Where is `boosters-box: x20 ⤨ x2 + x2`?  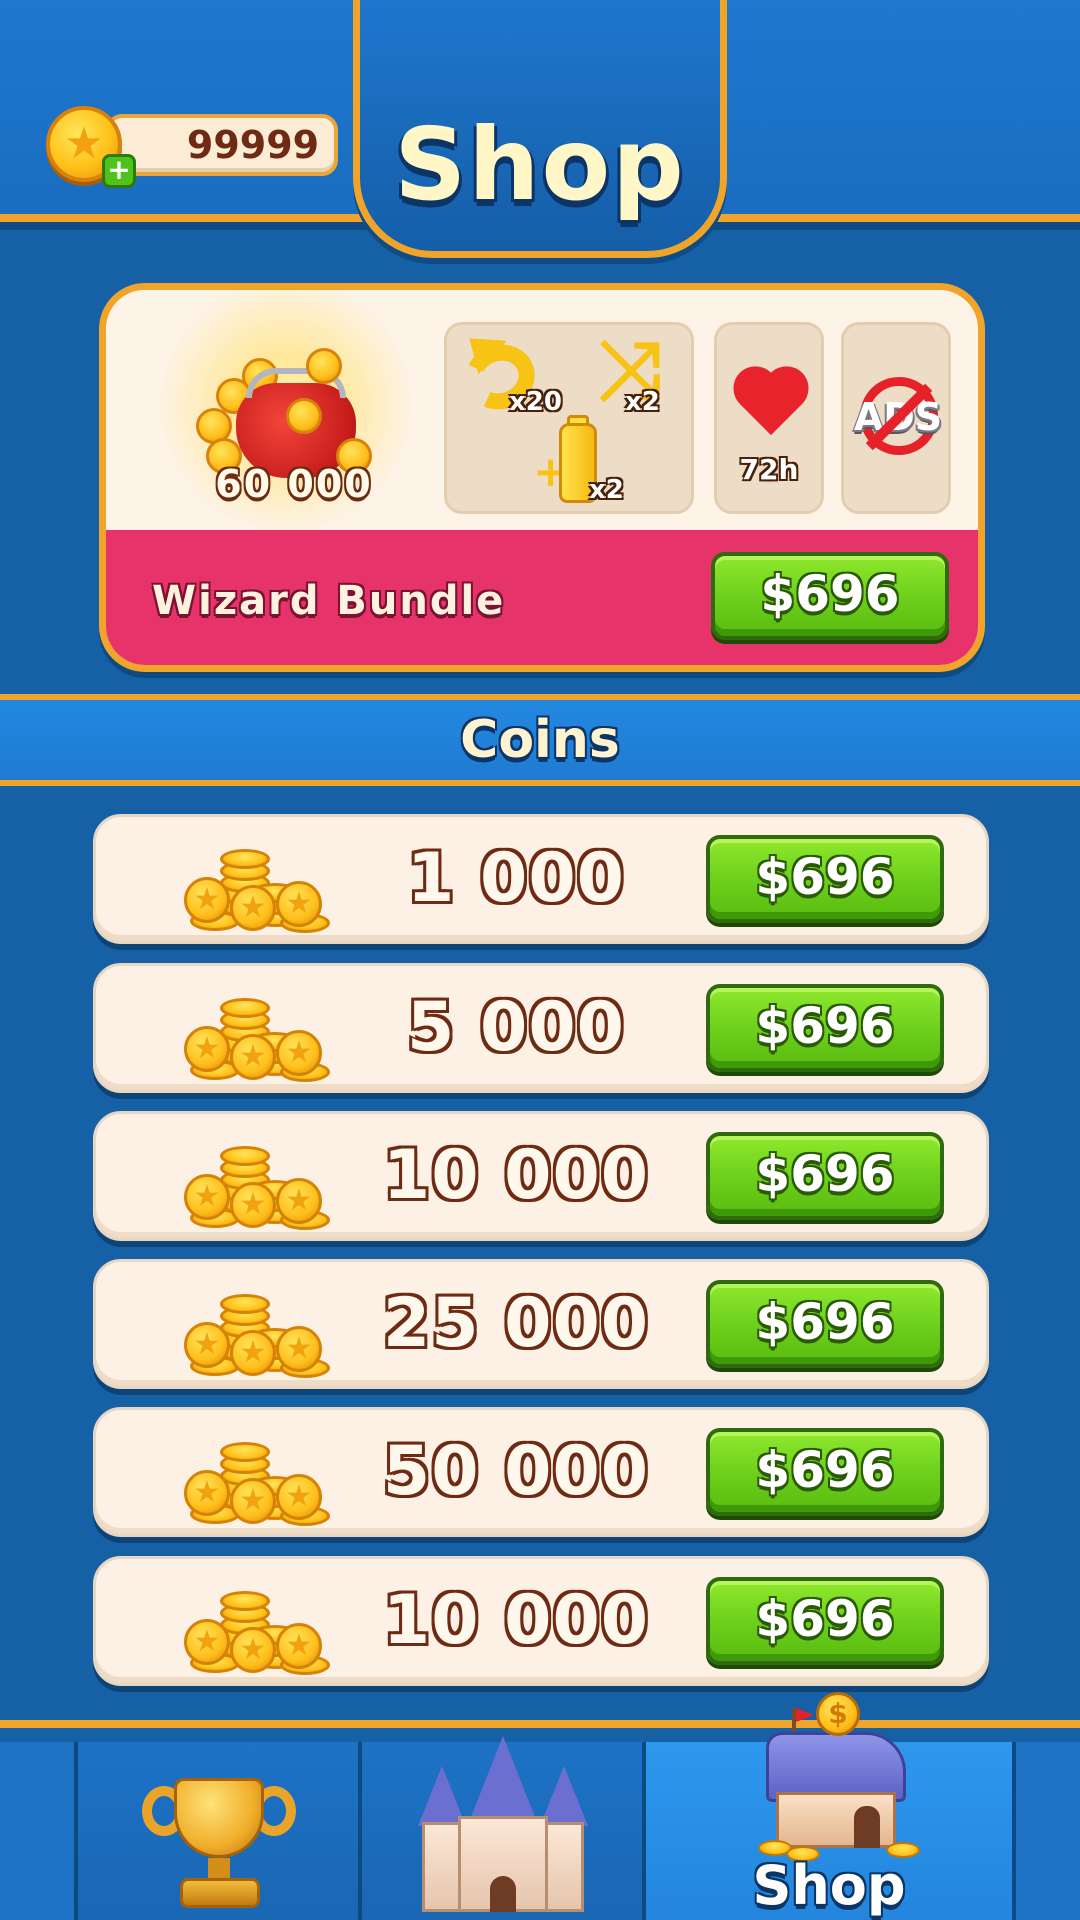 boosters-box: x20 ⤨ x2 + x2 is located at coordinates (569, 417).